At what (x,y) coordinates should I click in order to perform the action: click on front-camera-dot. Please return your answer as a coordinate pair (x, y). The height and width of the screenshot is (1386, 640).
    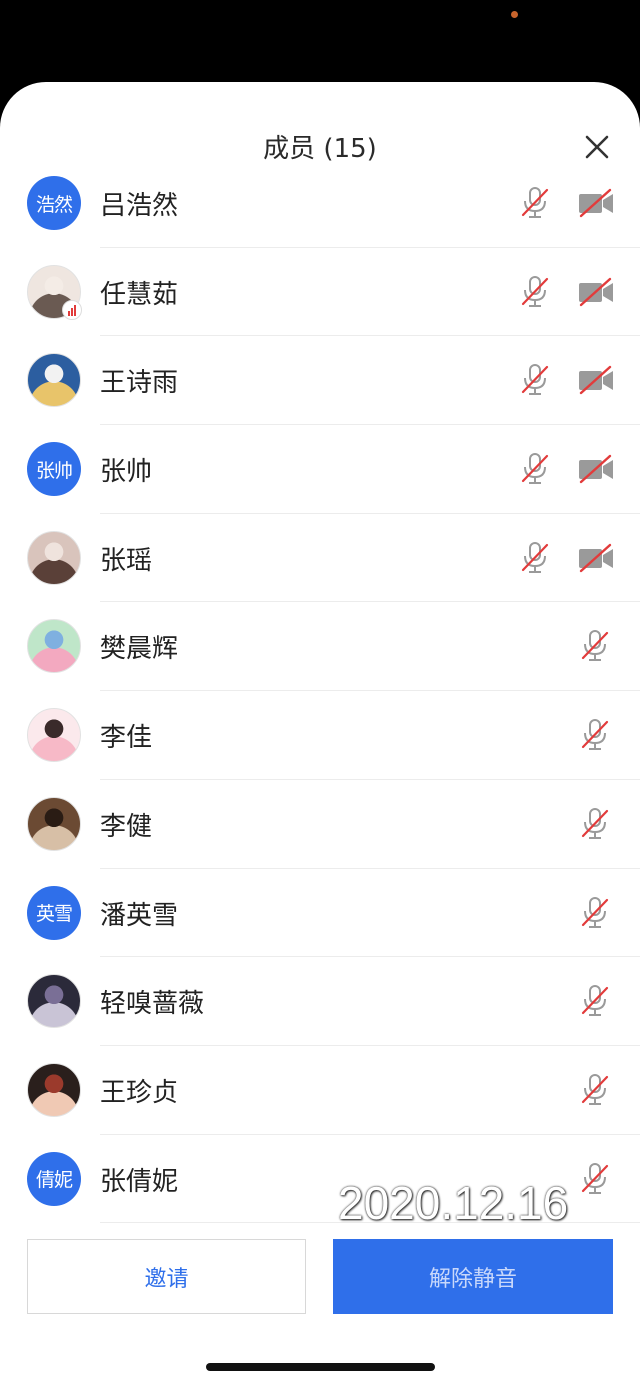
    Looking at the image, I should click on (514, 14).